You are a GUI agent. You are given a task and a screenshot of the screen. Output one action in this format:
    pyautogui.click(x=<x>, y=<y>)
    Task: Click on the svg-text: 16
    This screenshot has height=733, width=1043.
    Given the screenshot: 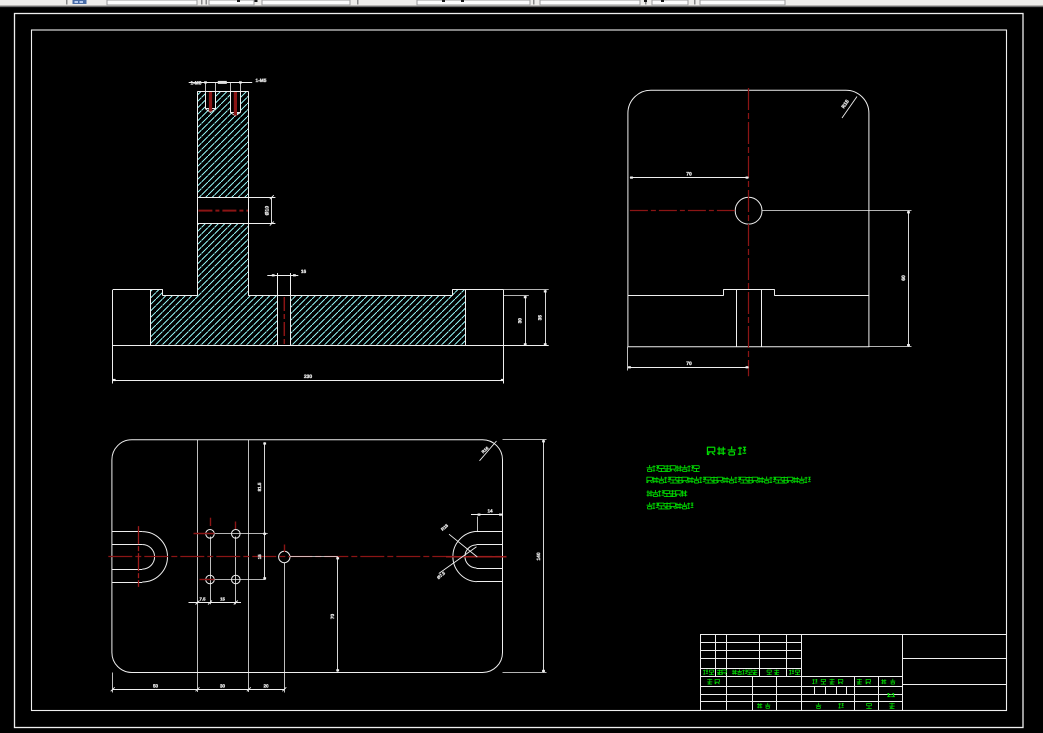 What is the action you would take?
    pyautogui.click(x=304, y=272)
    